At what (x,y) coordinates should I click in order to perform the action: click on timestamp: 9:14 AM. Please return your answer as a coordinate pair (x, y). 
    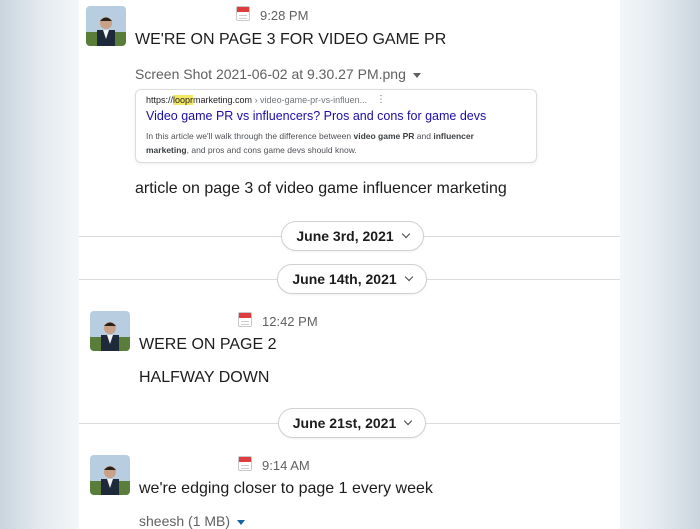
    Looking at the image, I should click on (286, 465).